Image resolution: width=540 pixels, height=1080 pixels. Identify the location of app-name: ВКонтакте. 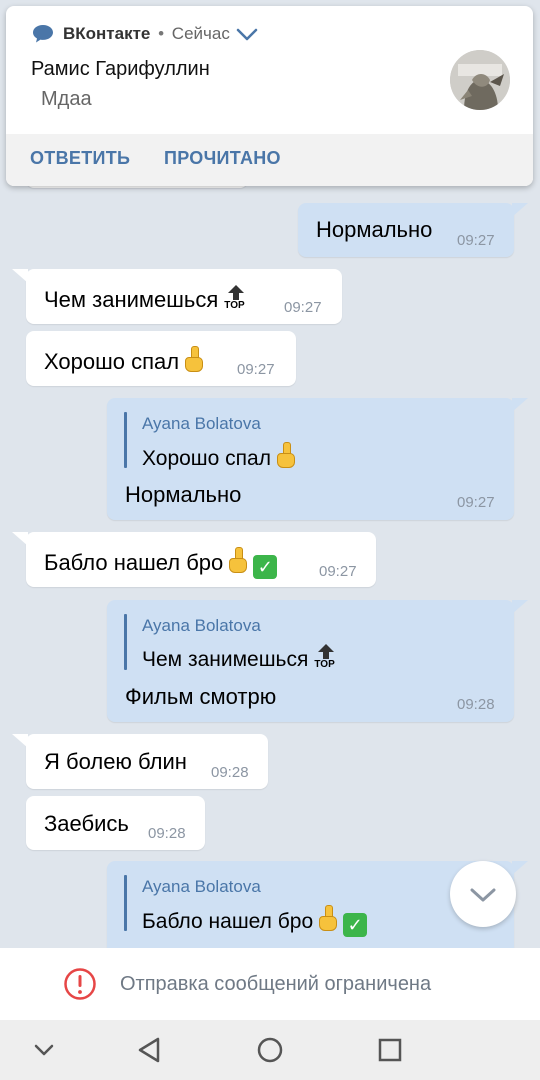
(107, 33).